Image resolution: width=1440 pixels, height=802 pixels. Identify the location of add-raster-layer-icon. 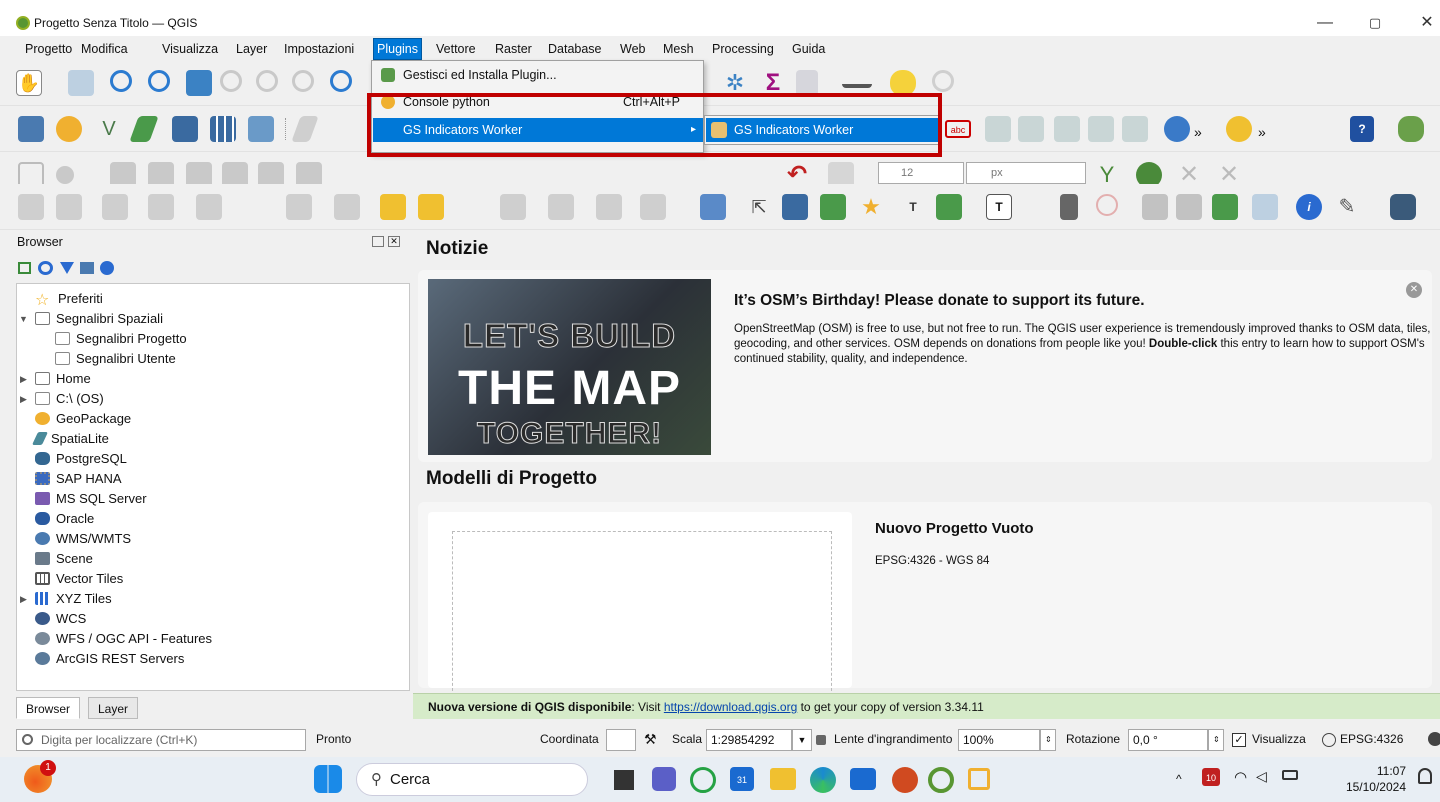
(185, 129).